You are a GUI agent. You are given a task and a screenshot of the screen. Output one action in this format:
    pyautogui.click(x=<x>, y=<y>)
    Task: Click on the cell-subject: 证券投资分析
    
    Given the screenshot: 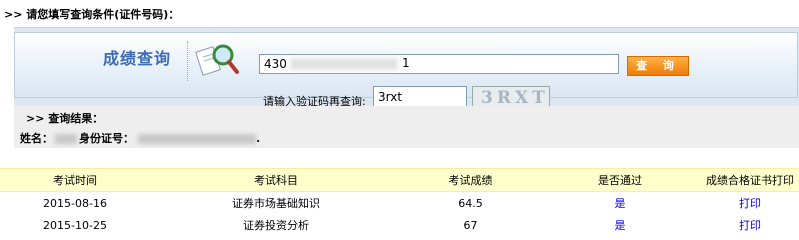 What is the action you would take?
    pyautogui.click(x=276, y=225)
    